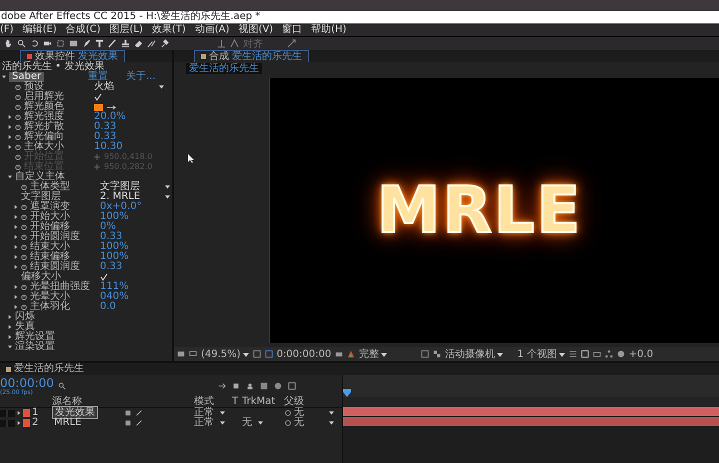  I want to click on grid-icon, so click(256, 354).